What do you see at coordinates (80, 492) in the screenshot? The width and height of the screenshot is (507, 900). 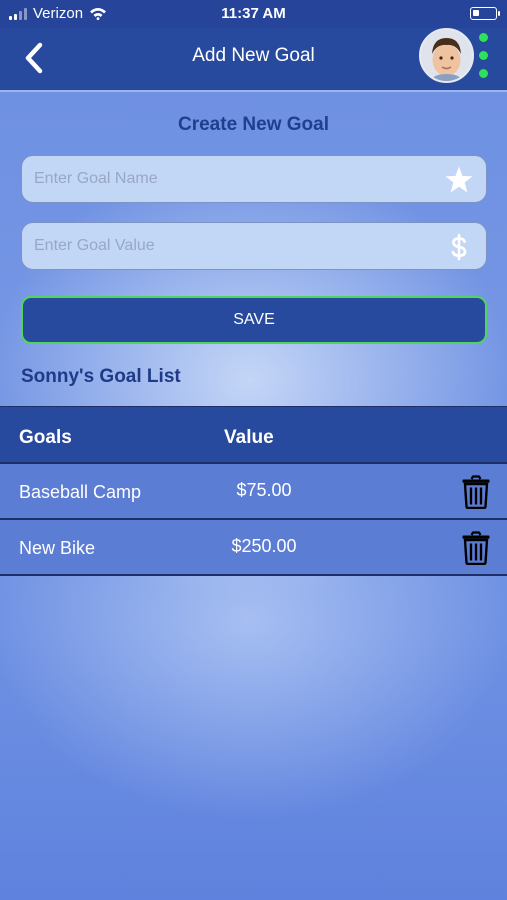 I see `goal-name: Baseball Camp` at bounding box center [80, 492].